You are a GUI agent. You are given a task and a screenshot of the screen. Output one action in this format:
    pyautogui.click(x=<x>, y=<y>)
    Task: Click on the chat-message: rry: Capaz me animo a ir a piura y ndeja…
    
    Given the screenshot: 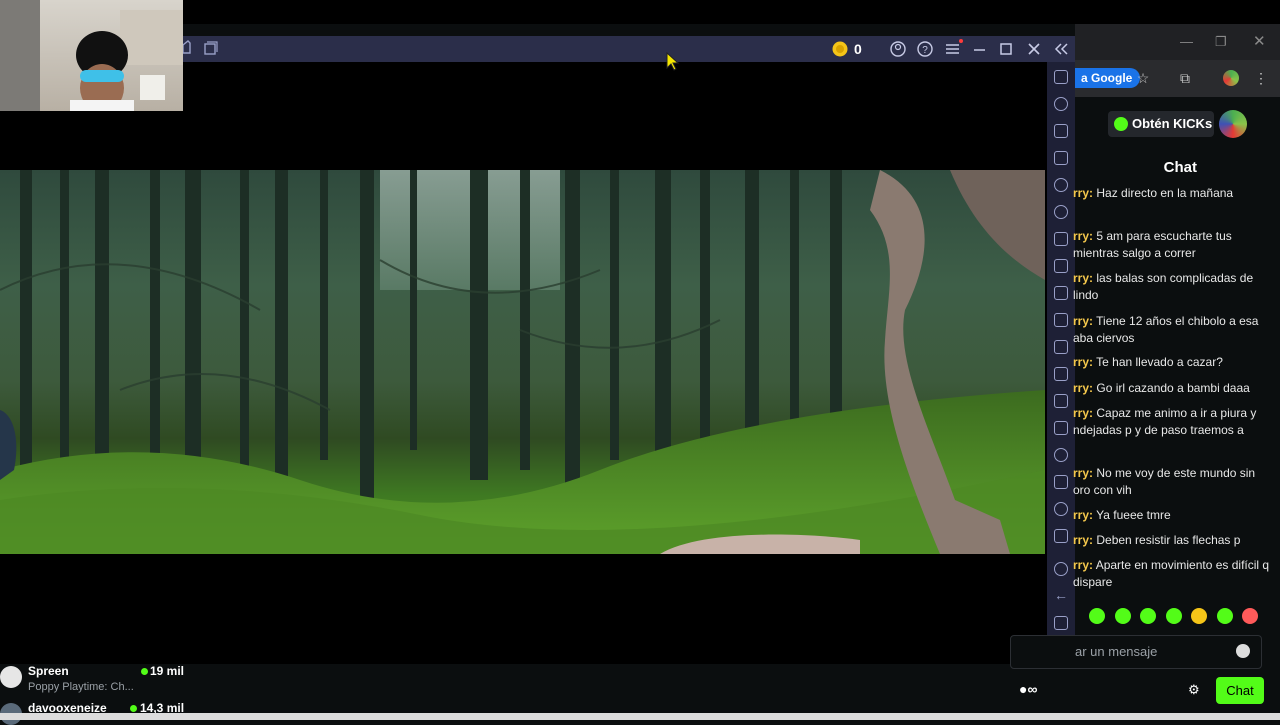 What is the action you would take?
    pyautogui.click(x=1165, y=421)
    